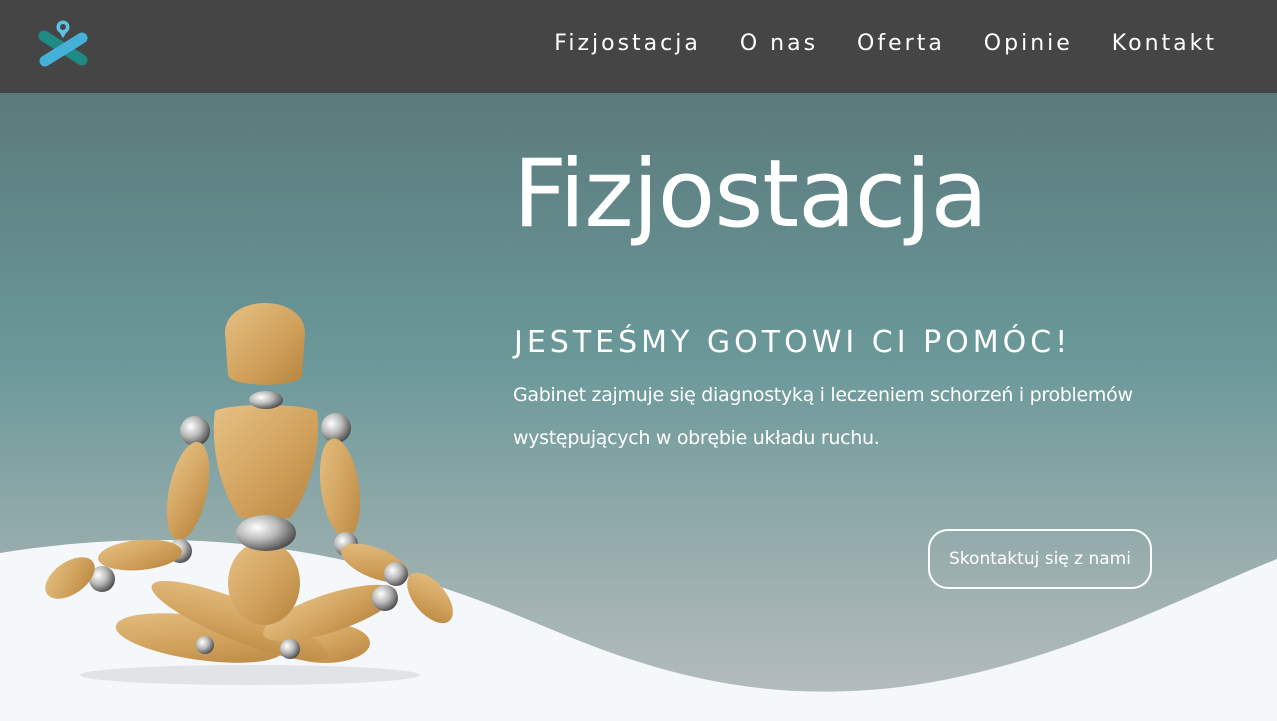 The height and width of the screenshot is (721, 1277). Describe the element at coordinates (64, 43) in the screenshot. I see `logo-icon` at that location.